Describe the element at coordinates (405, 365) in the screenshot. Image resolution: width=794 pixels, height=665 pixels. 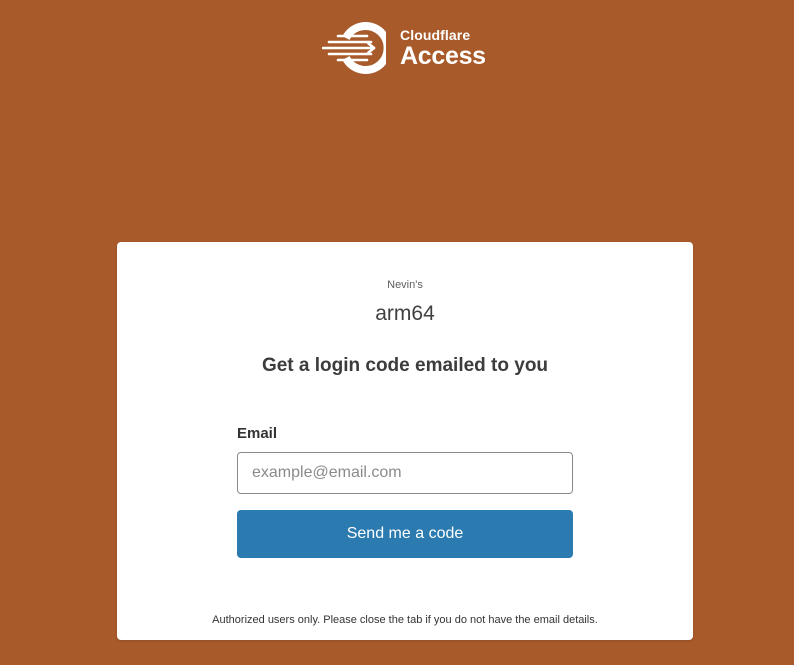
I see `login-heading: Get a login code emailed to you` at that location.